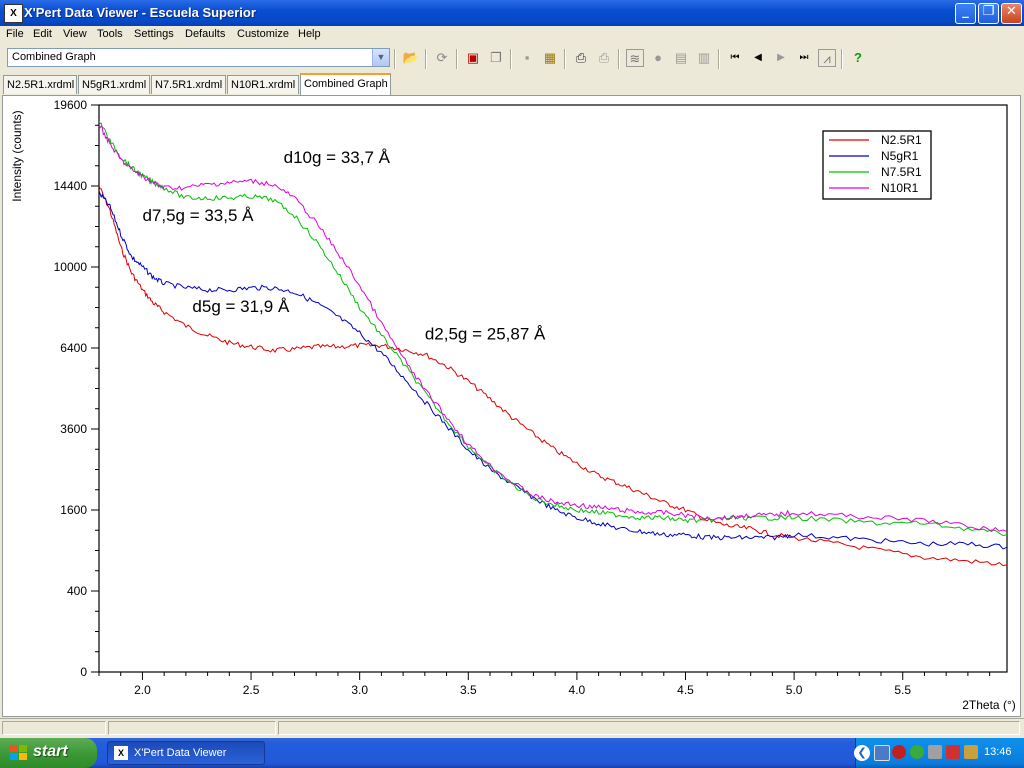 This screenshot has height=768, width=1024. I want to click on x-tick-label: 2.5, so click(251, 690).